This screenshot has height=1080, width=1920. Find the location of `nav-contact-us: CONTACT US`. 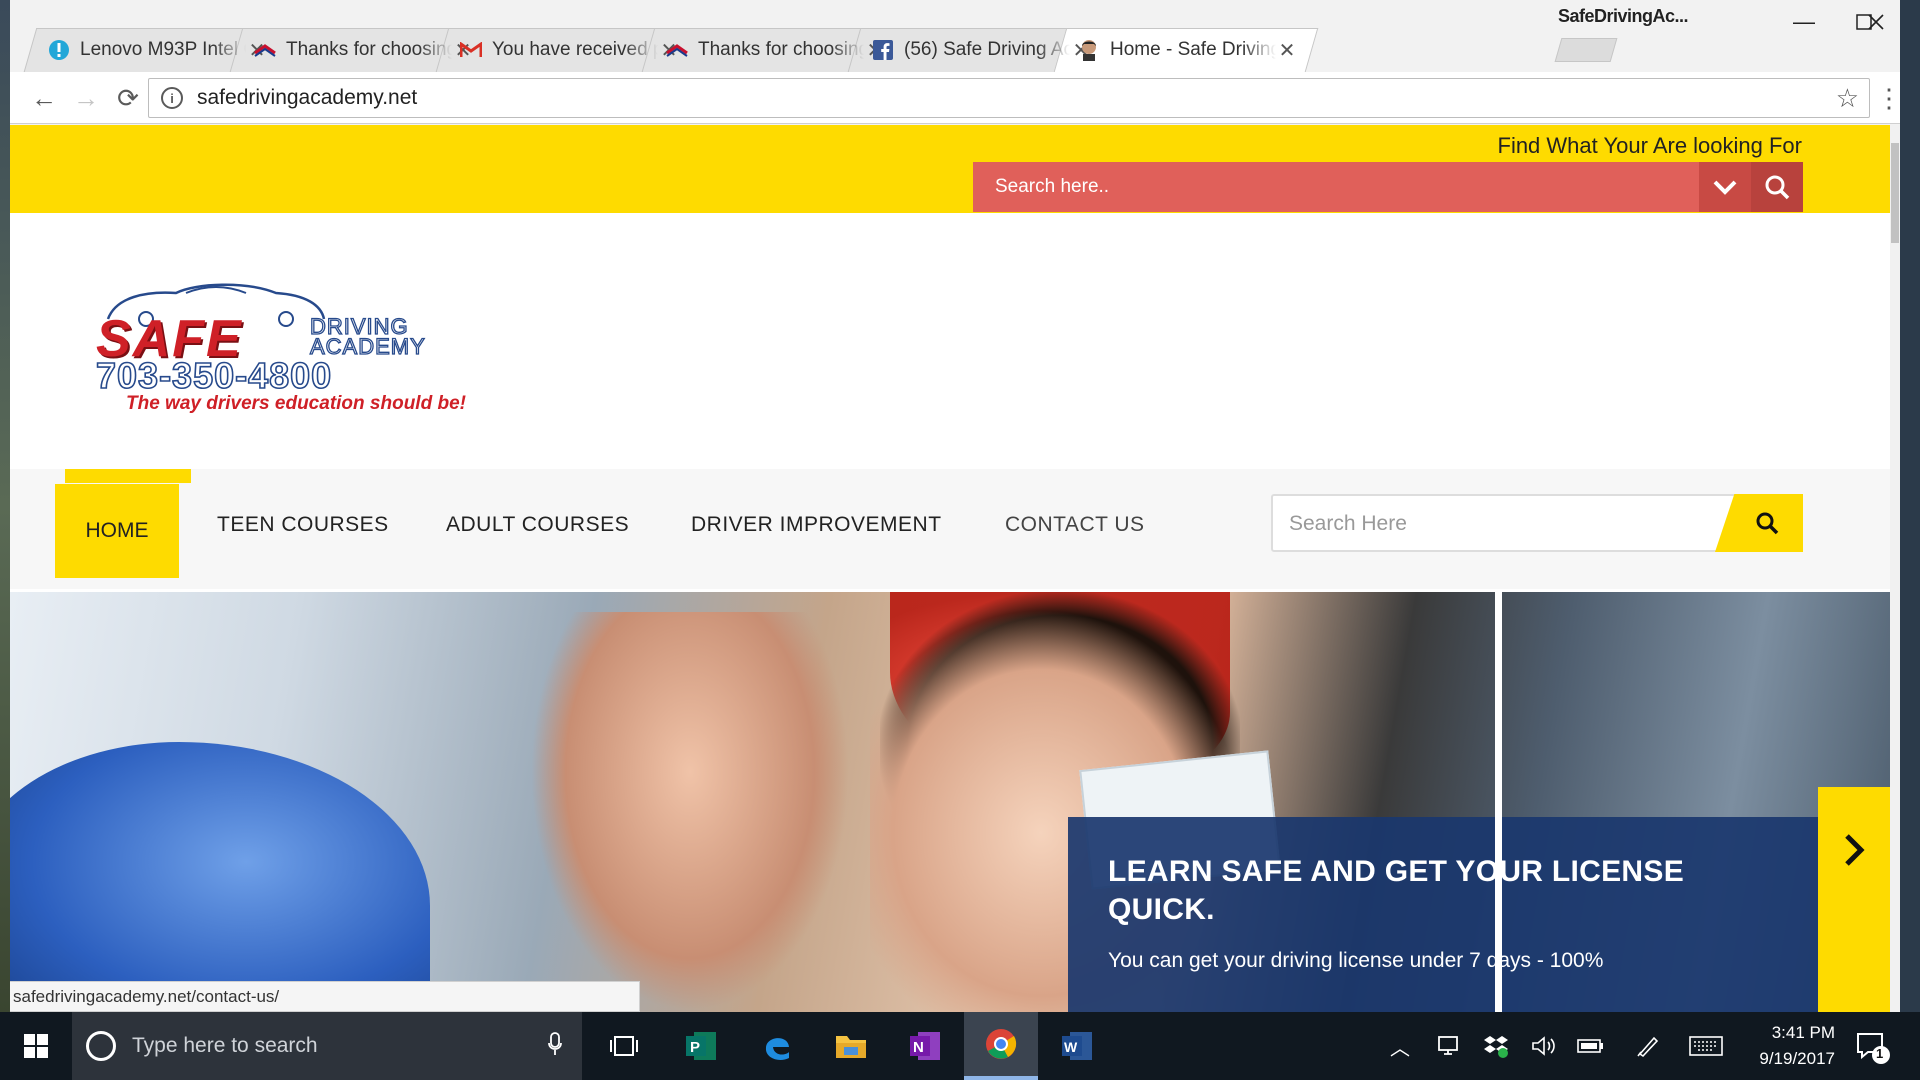

nav-contact-us: CONTACT US is located at coordinates (1075, 525).